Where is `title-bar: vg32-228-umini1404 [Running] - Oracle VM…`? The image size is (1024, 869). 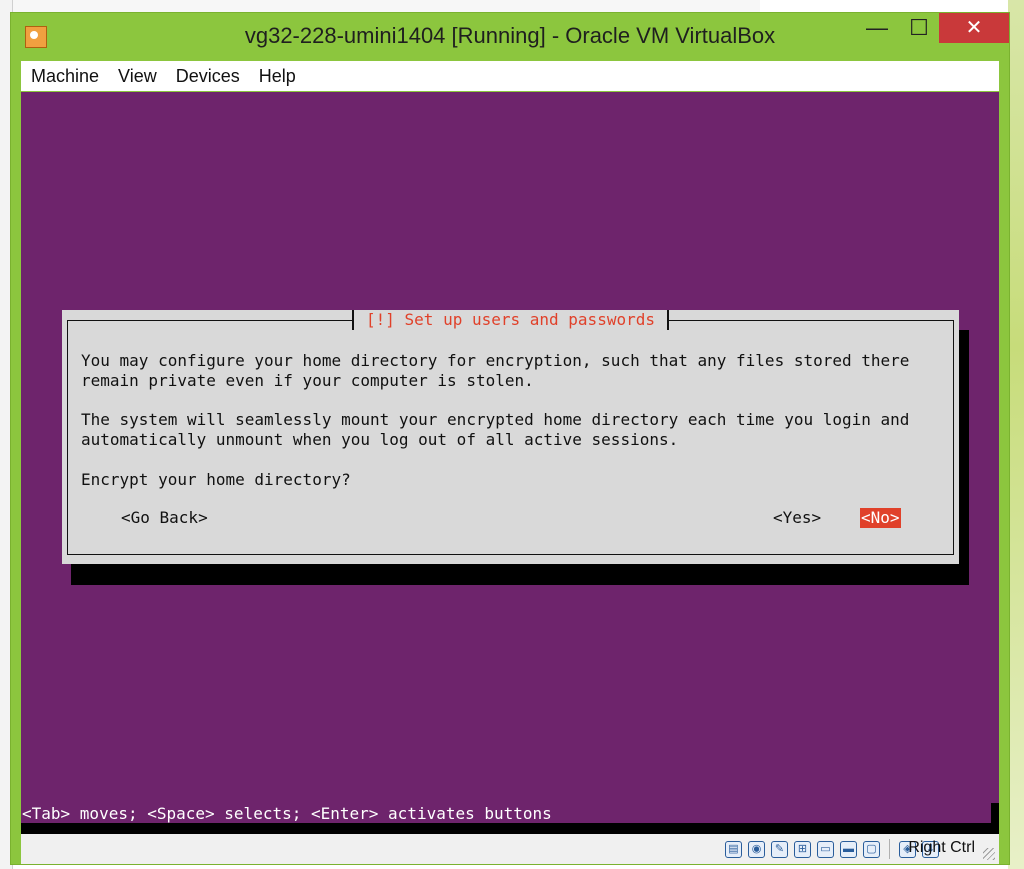
title-bar: vg32-228-umini1404 [Running] - Oracle VM… is located at coordinates (510, 36).